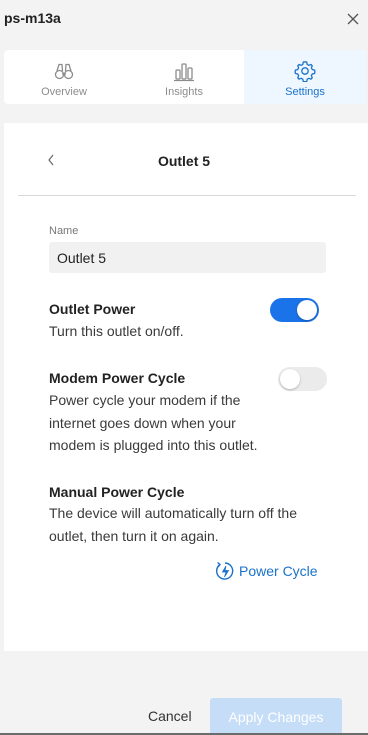  I want to click on name-input, so click(187, 257).